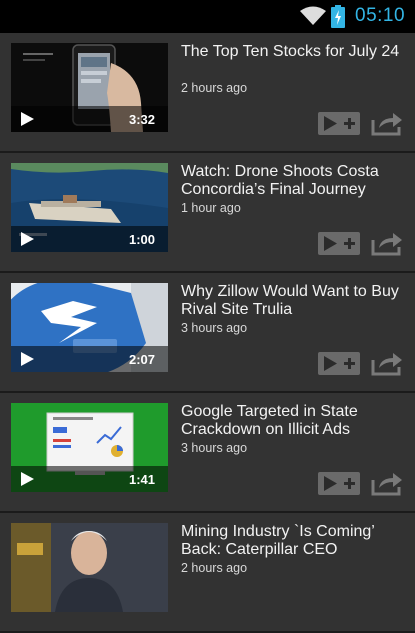  What do you see at coordinates (141, 359) in the screenshot?
I see `video-duration: 2:07` at bounding box center [141, 359].